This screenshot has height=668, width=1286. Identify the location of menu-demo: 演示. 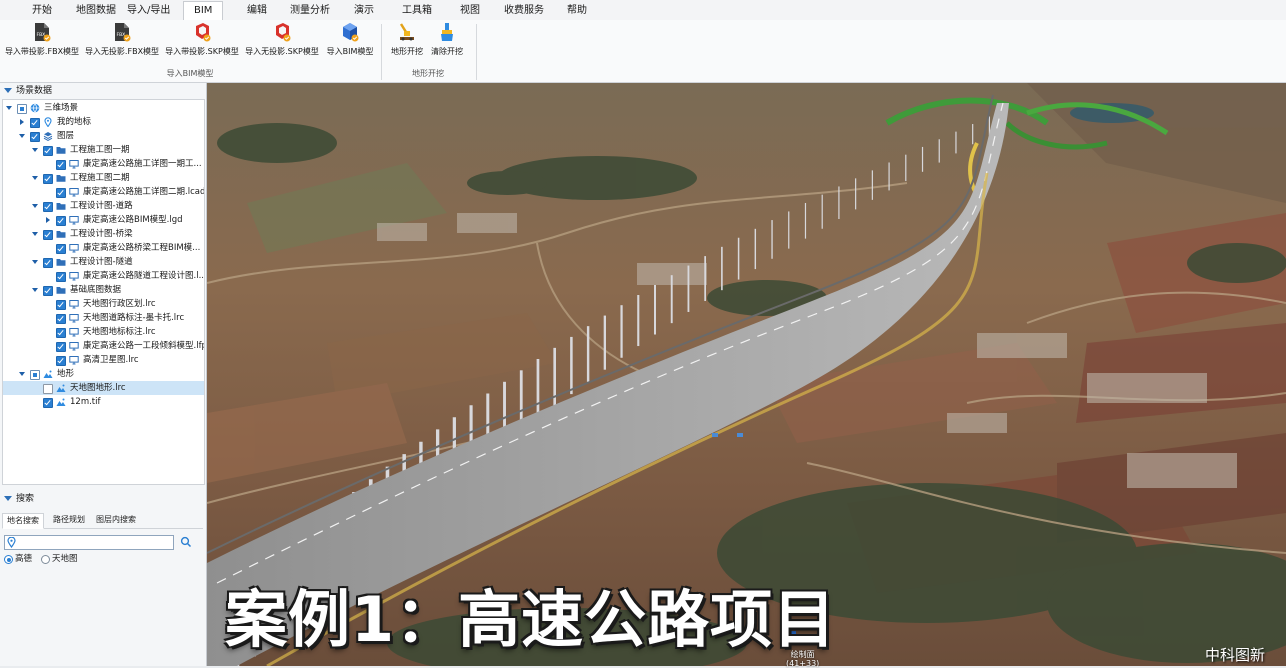
(364, 10).